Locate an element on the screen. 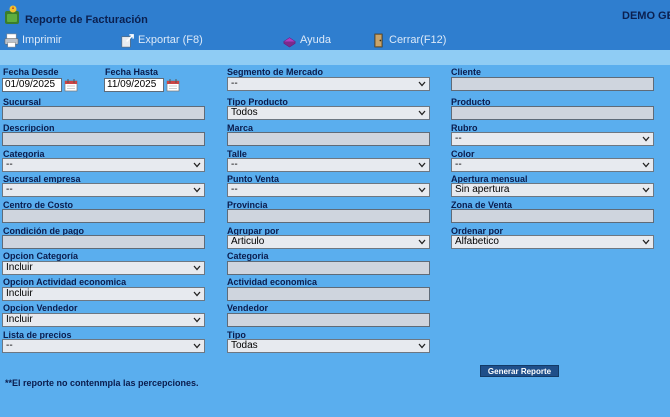 The image size is (670, 417). export-label: Exportar (F8) is located at coordinates (170, 40).